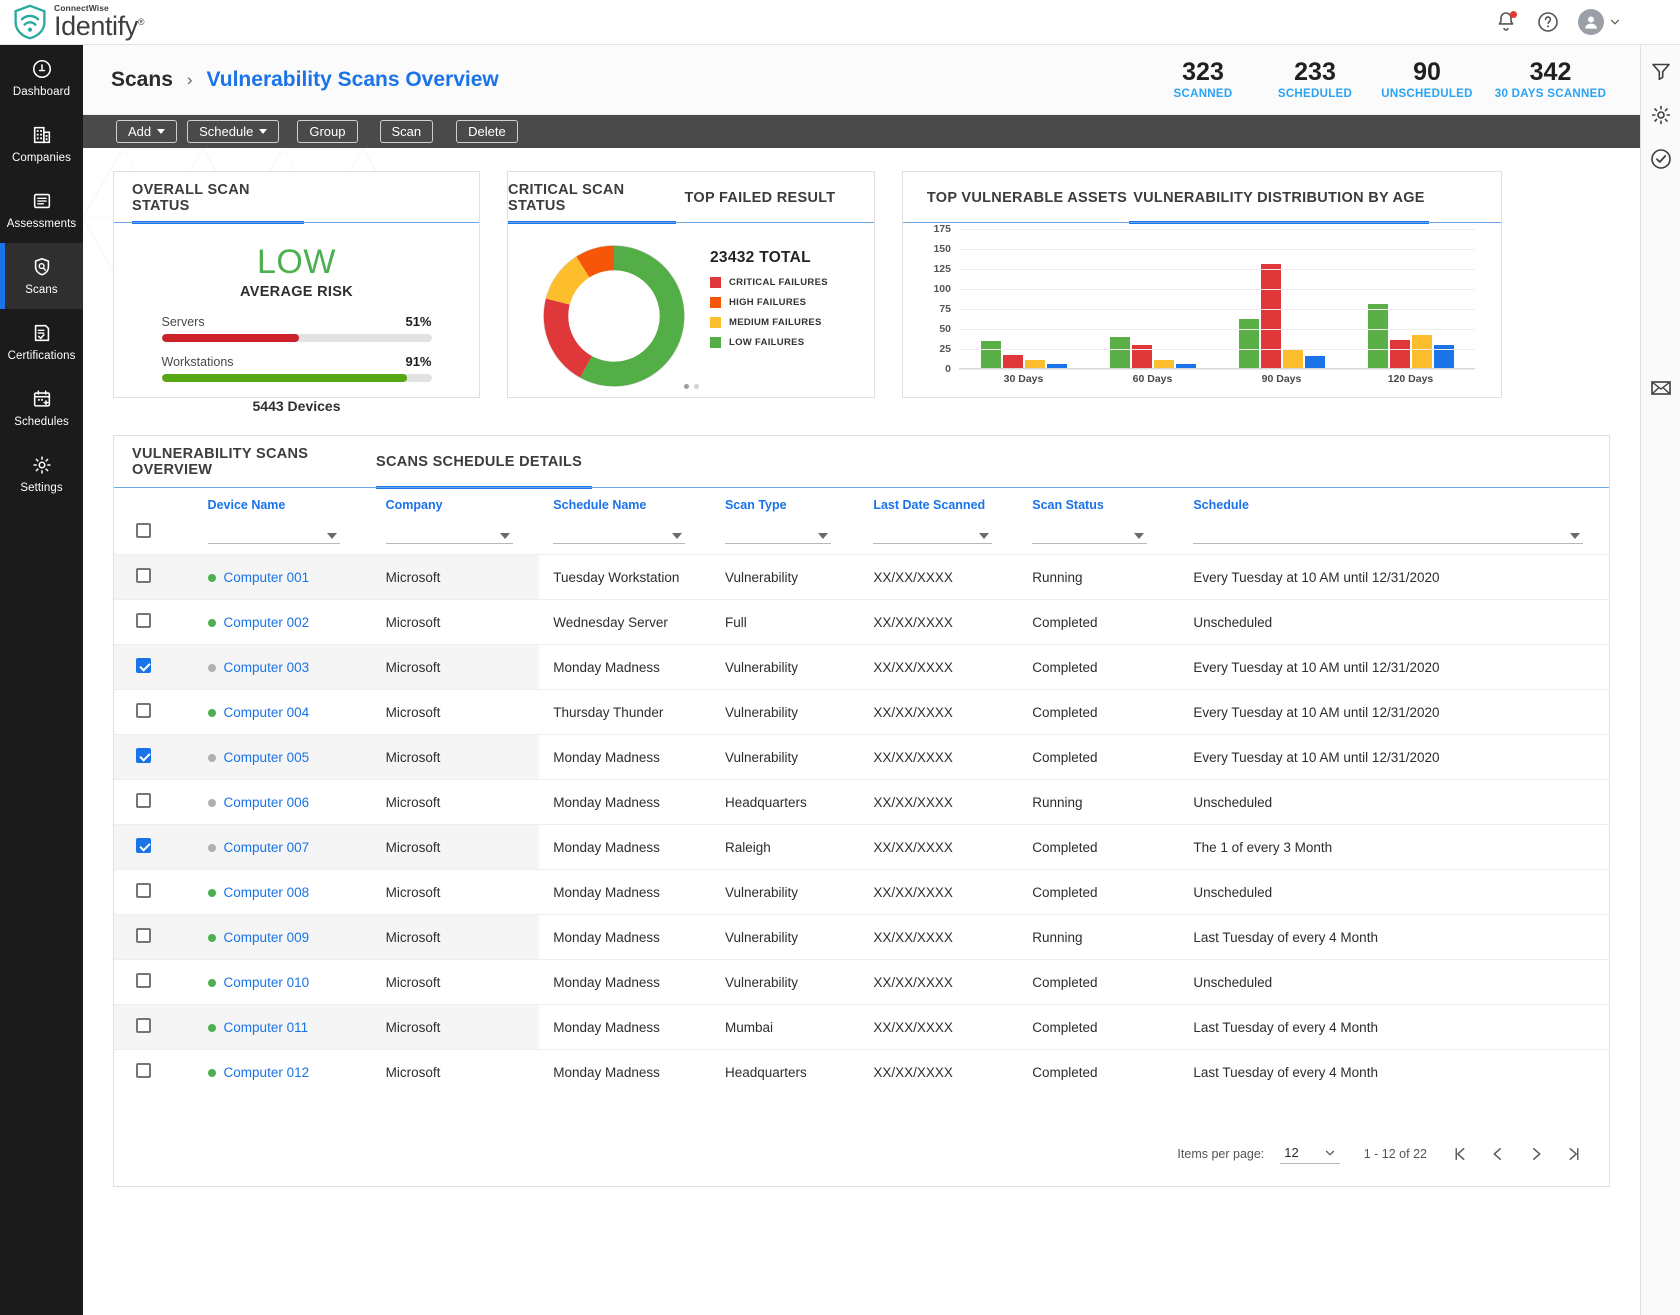  What do you see at coordinates (1460, 1154) in the screenshot?
I see `first-page-icon` at bounding box center [1460, 1154].